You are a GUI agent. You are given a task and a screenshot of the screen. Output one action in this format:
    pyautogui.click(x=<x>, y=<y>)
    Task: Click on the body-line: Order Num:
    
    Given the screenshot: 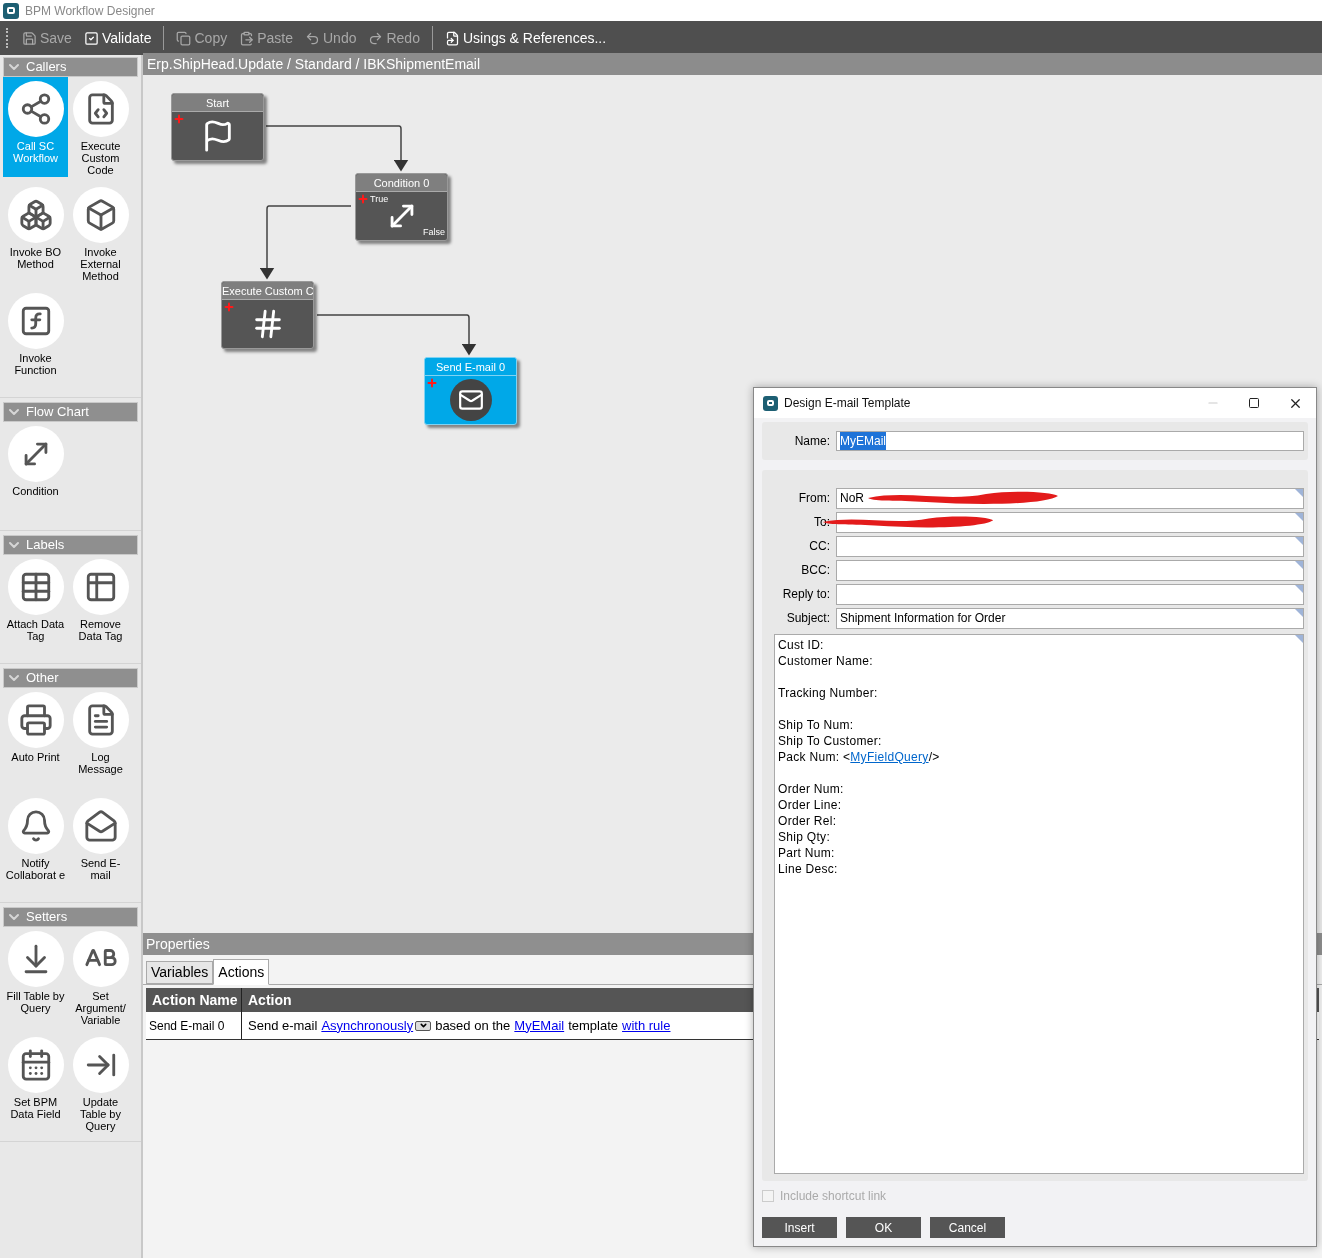 What is the action you would take?
    pyautogui.click(x=811, y=789)
    